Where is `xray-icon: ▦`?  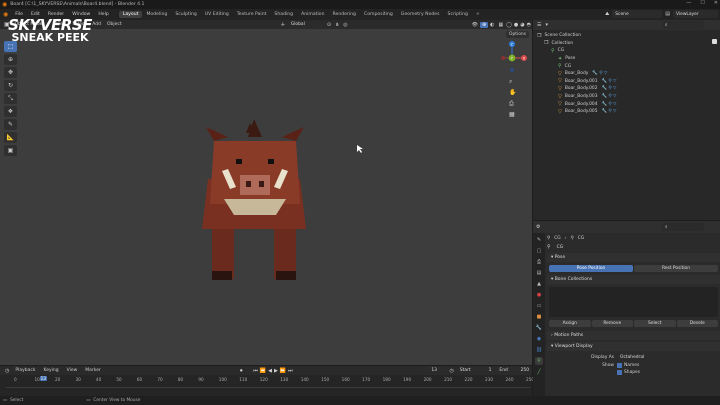 xray-icon: ▦ is located at coordinates (501, 25).